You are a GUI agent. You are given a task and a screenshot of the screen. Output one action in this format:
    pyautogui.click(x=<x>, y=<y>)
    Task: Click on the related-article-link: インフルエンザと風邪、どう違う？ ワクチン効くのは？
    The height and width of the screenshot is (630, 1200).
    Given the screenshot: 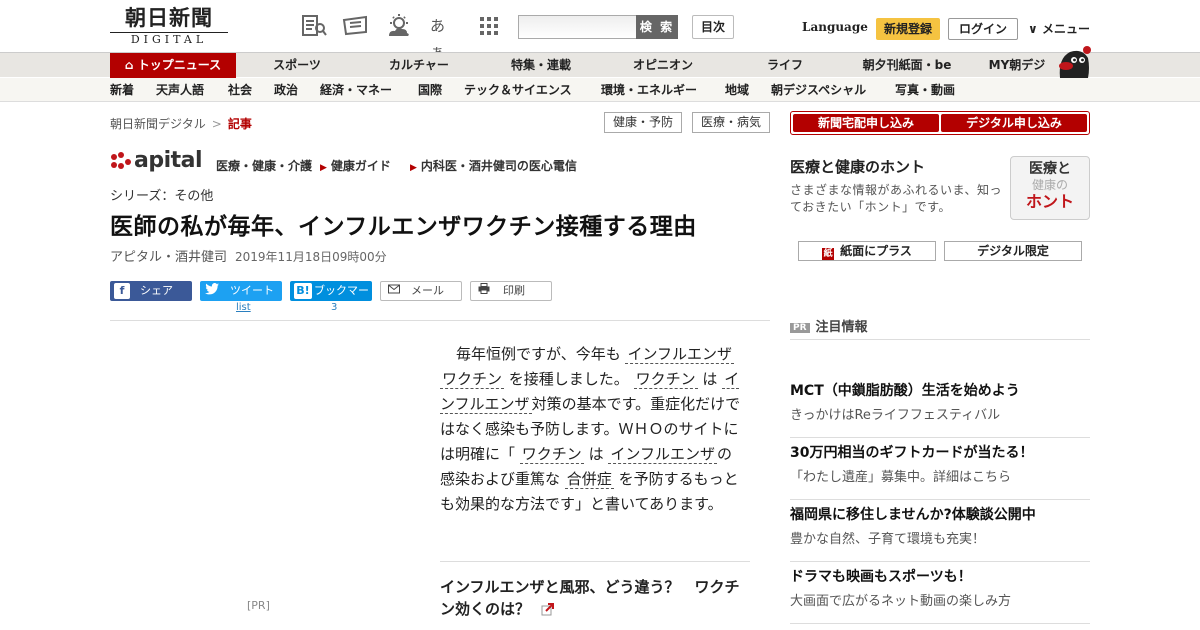 What is the action you would take?
    pyautogui.click(x=595, y=598)
    